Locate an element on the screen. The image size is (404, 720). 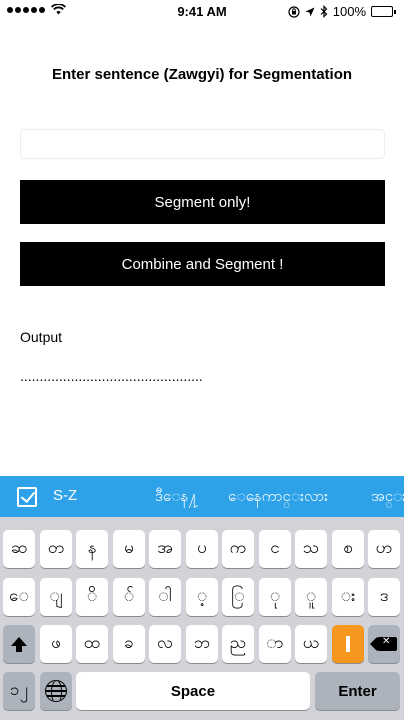
key: ဟ is located at coordinates (384, 549).